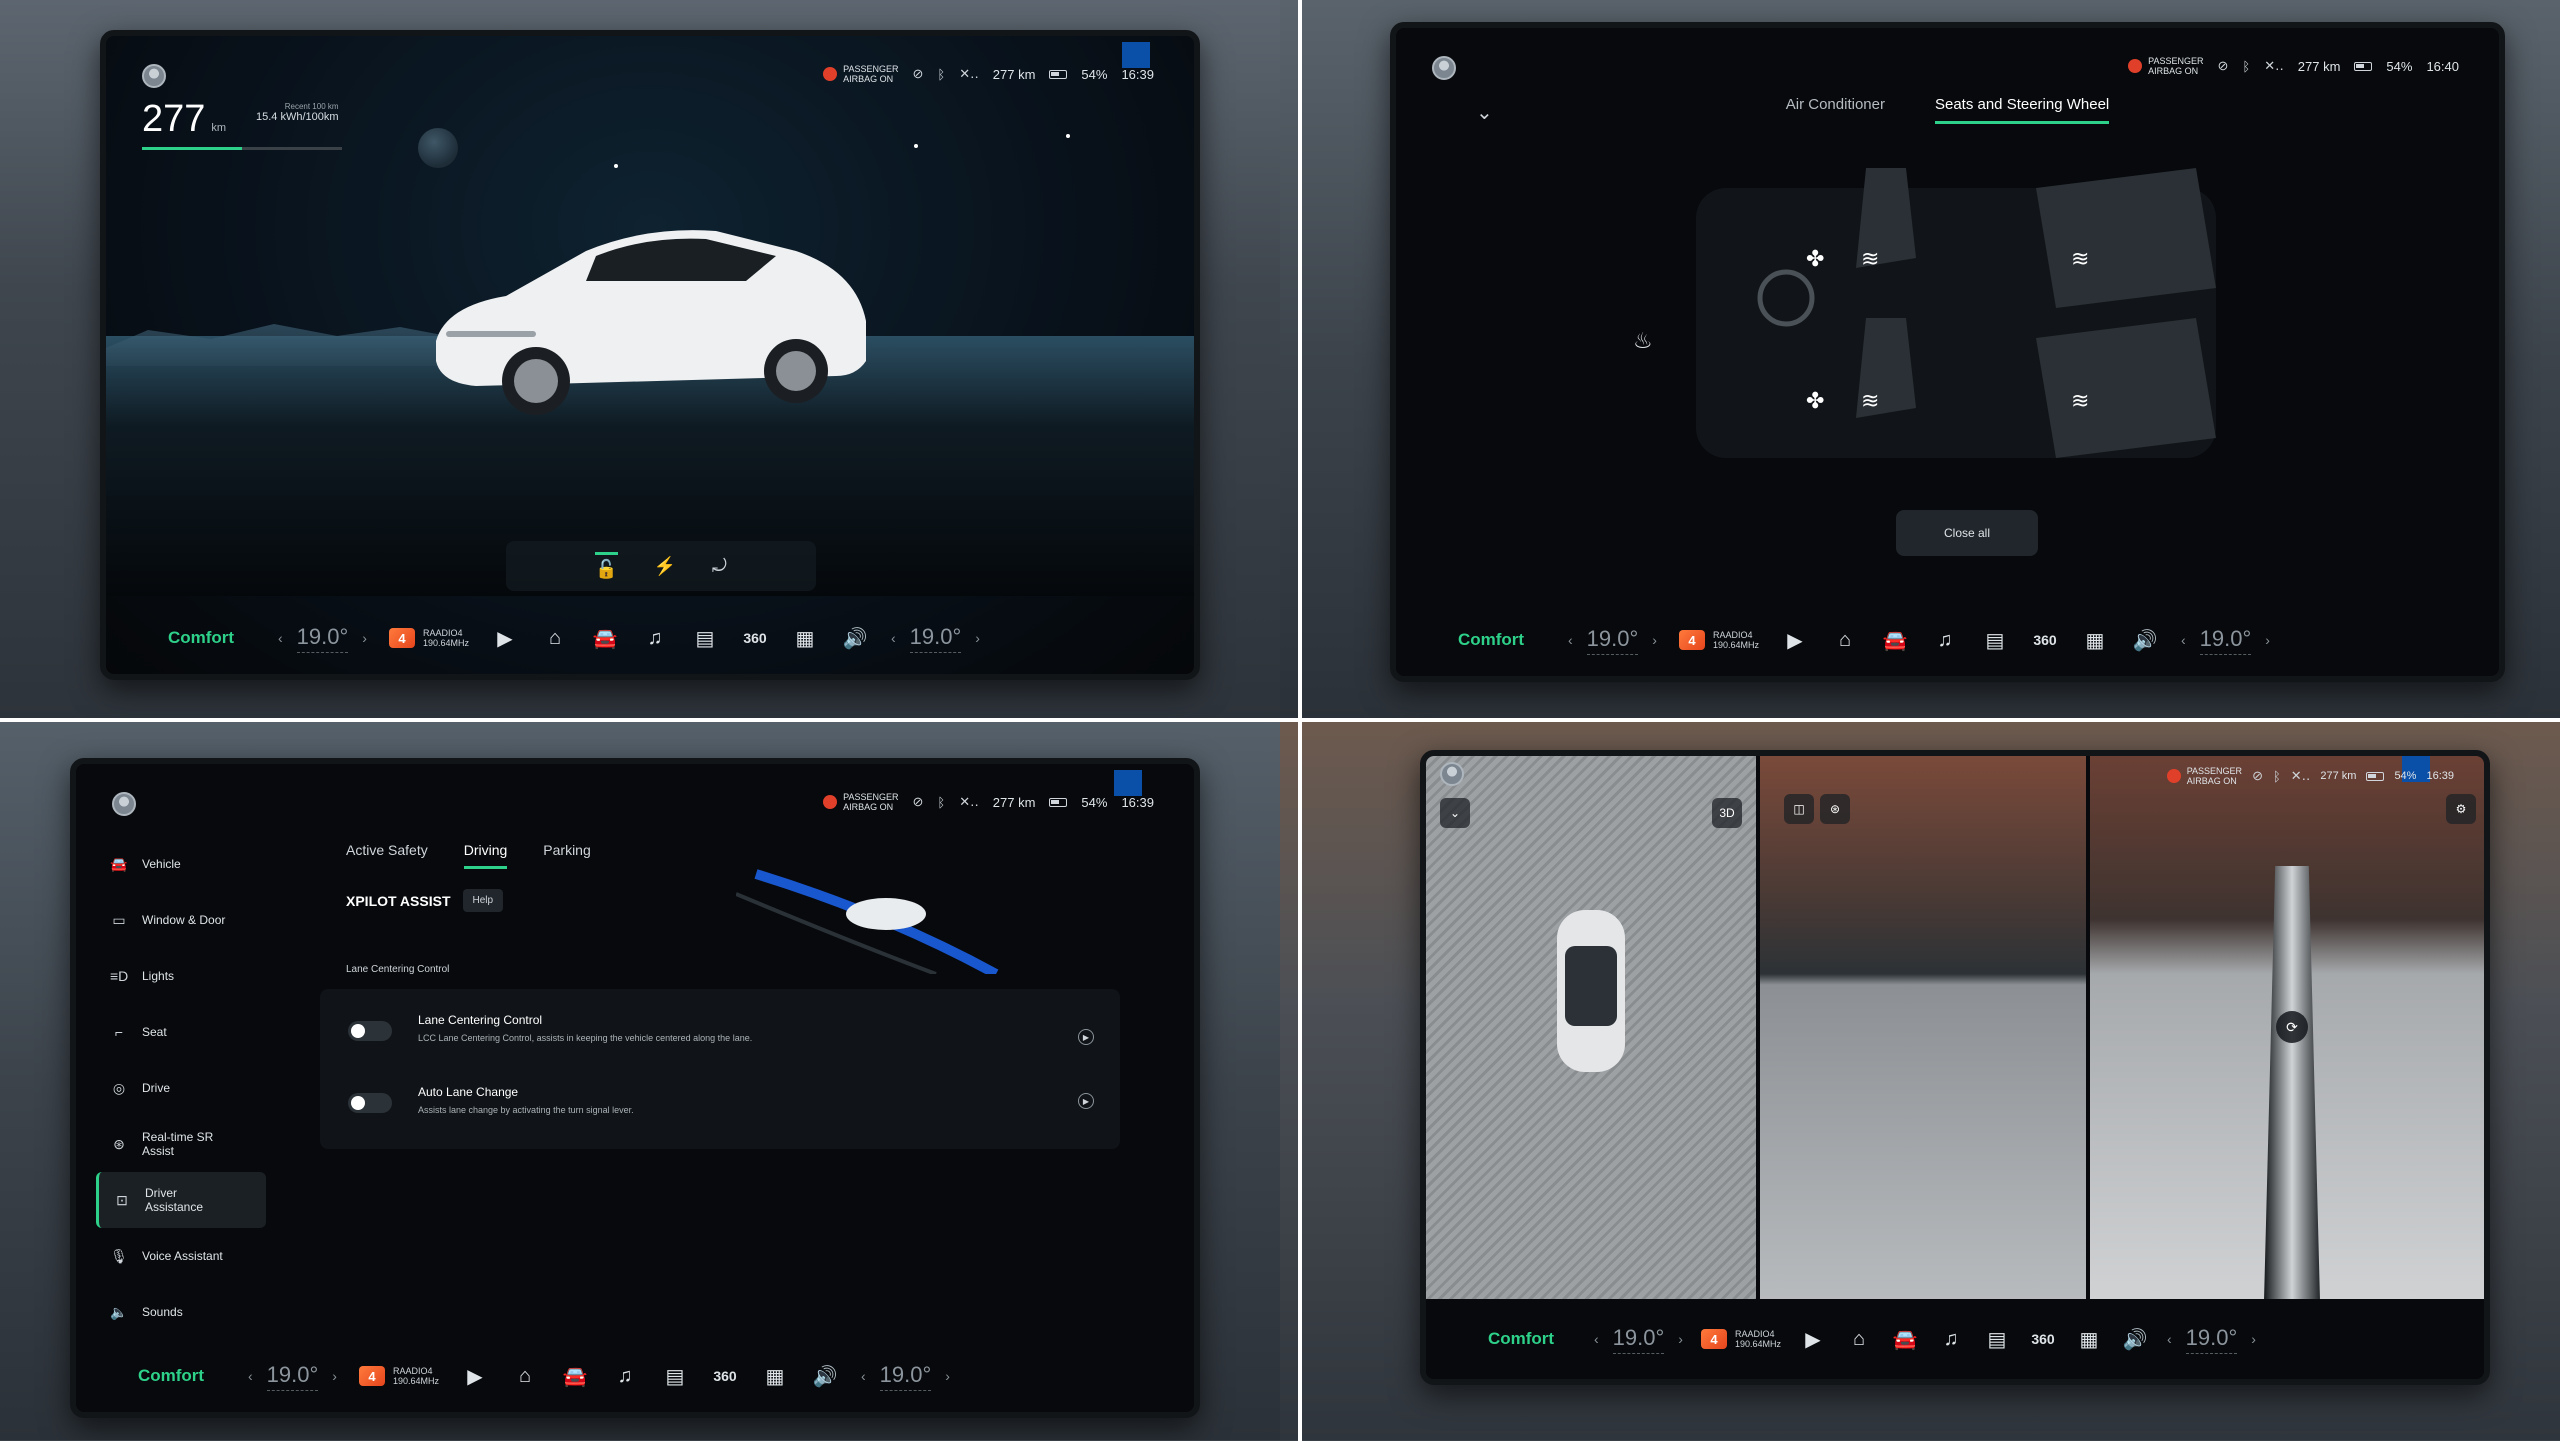  What do you see at coordinates (181, 1032) in the screenshot?
I see `sidebar-item-seat: ⌐ Seat` at bounding box center [181, 1032].